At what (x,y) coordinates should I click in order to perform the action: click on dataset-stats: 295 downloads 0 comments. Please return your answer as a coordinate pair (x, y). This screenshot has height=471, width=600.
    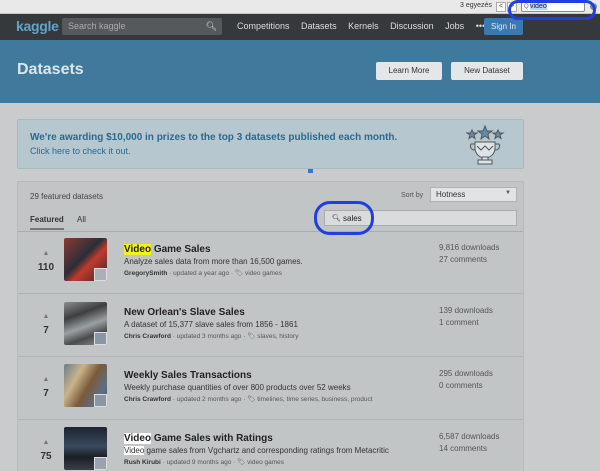
    Looking at the image, I should click on (466, 380).